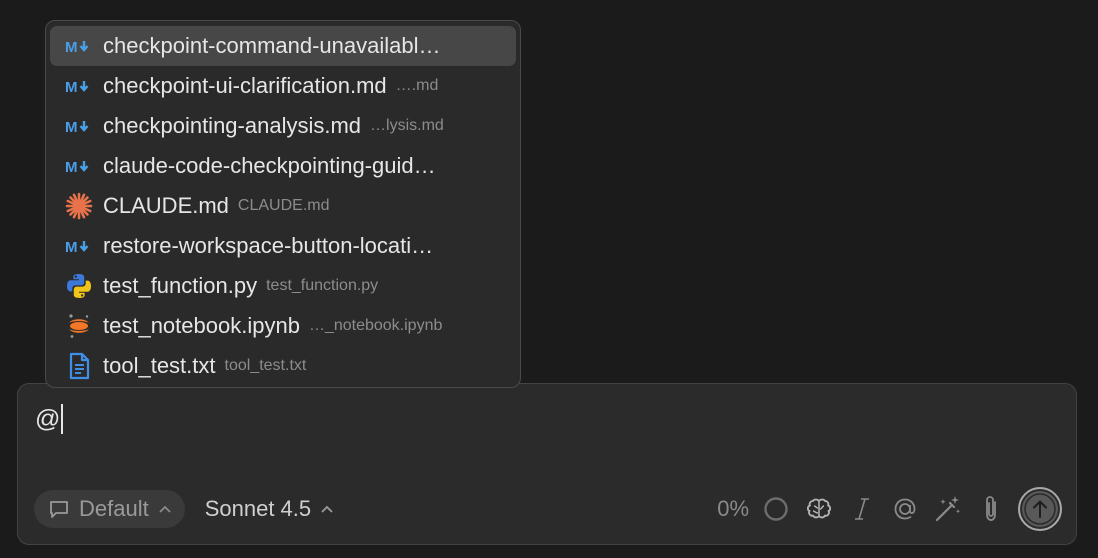 The width and height of the screenshot is (1098, 558). I want to click on text-file-icon, so click(79, 366).